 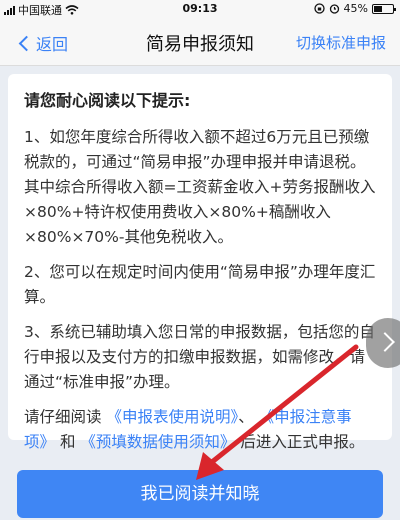 I want to click on chevron-right-icon, so click(x=385, y=342).